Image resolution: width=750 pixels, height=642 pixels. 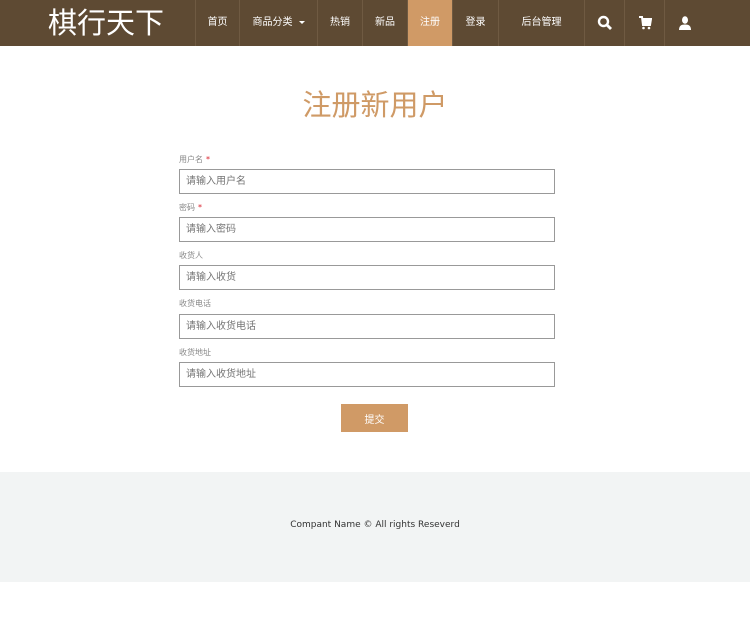 I want to click on nav-login: 登录, so click(x=475, y=23).